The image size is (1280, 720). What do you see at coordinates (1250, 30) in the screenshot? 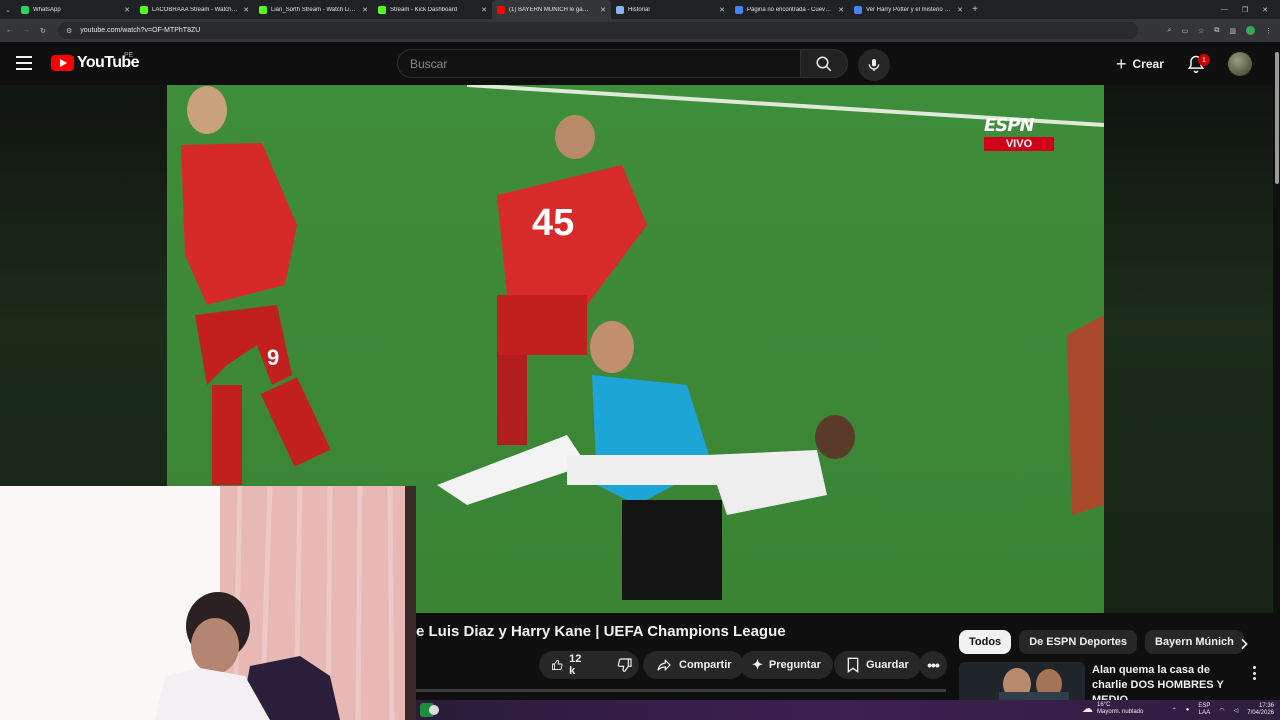
I see `profile-icon` at bounding box center [1250, 30].